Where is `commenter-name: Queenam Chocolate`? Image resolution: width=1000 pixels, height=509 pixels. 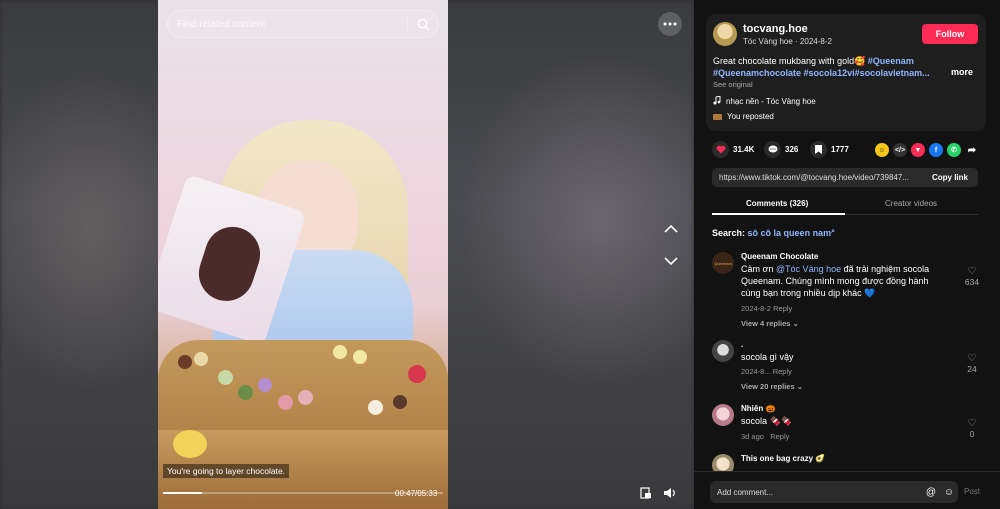 commenter-name: Queenam Chocolate is located at coordinates (779, 256).